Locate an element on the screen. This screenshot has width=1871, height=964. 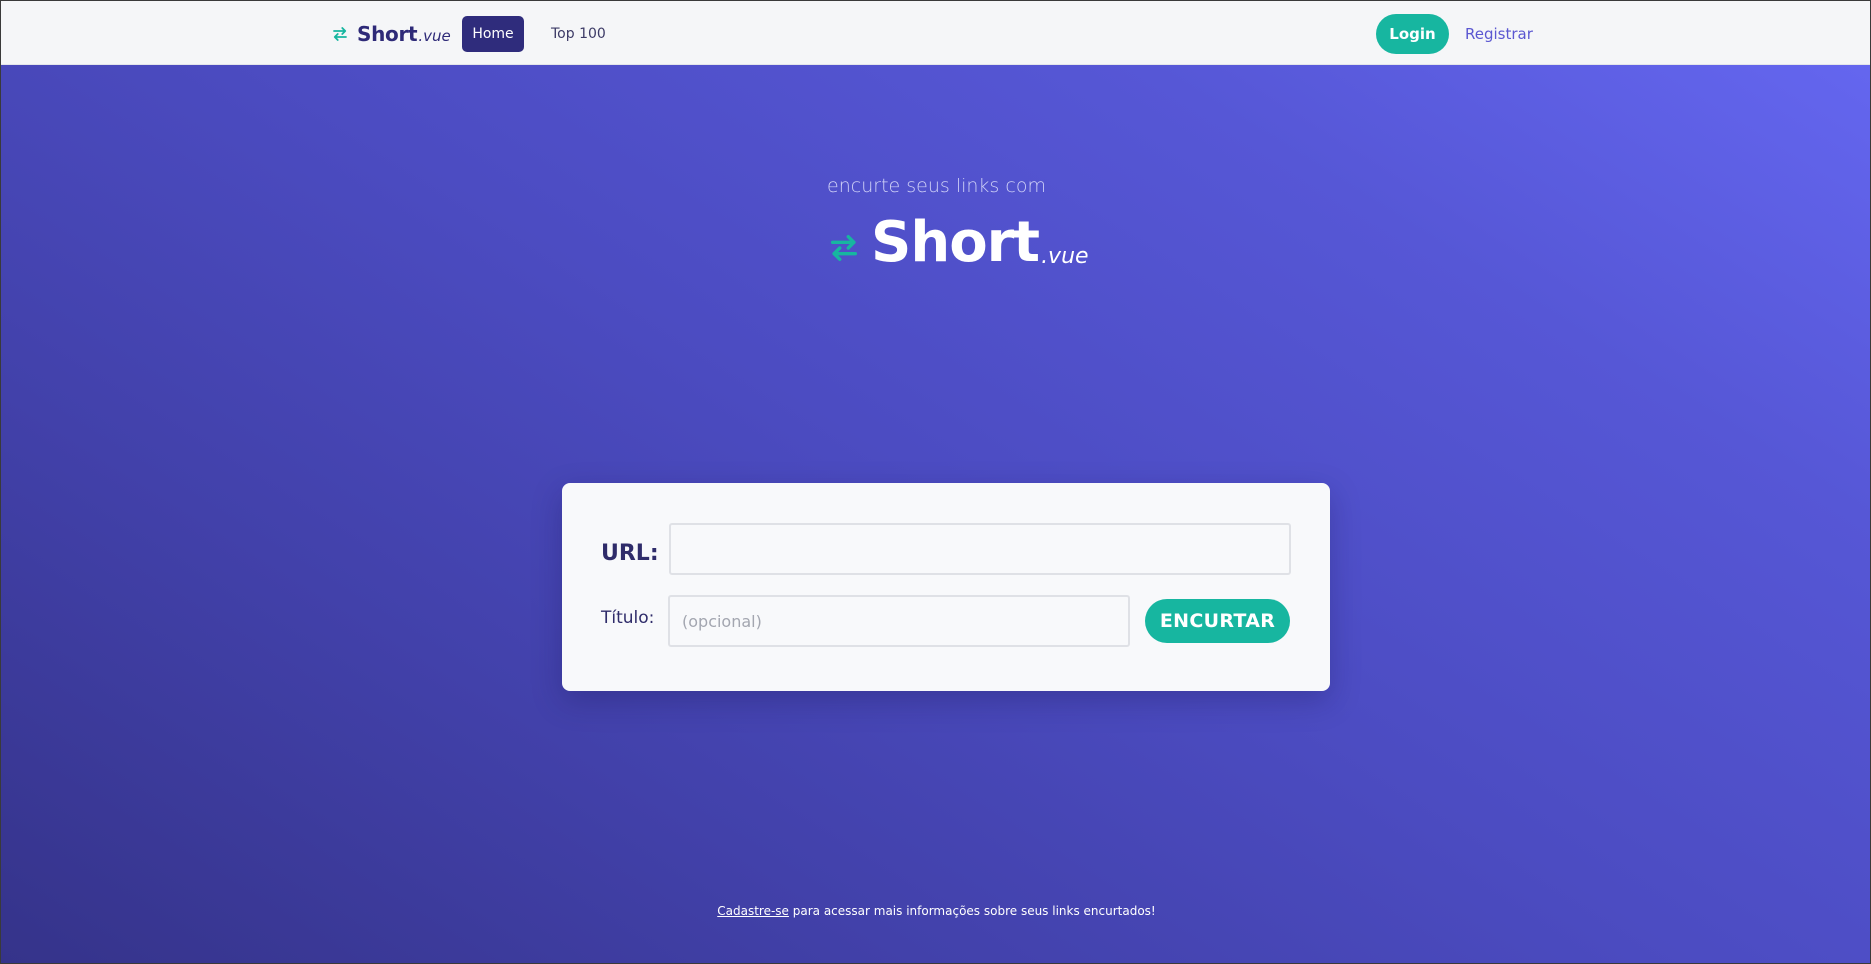
brand-suffix: .vue is located at coordinates (434, 36).